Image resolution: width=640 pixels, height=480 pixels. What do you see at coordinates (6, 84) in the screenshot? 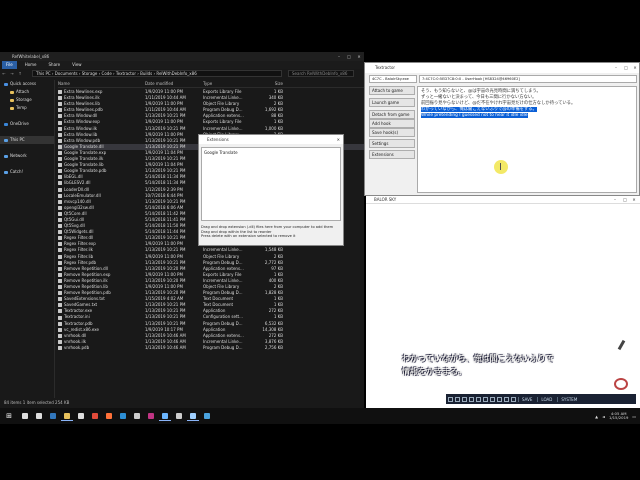
I see `star-icon` at bounding box center [6, 84].